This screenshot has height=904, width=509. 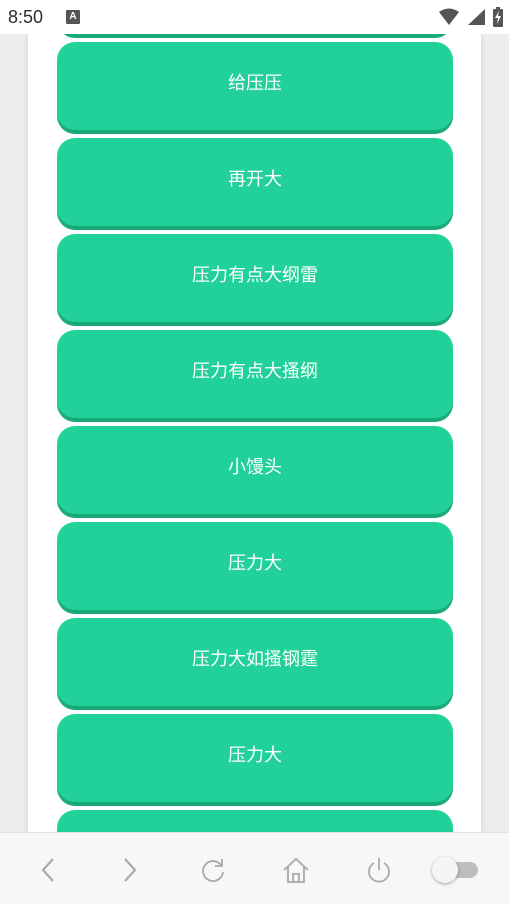 What do you see at coordinates (26, 17) in the screenshot?
I see `status-time: 8:50` at bounding box center [26, 17].